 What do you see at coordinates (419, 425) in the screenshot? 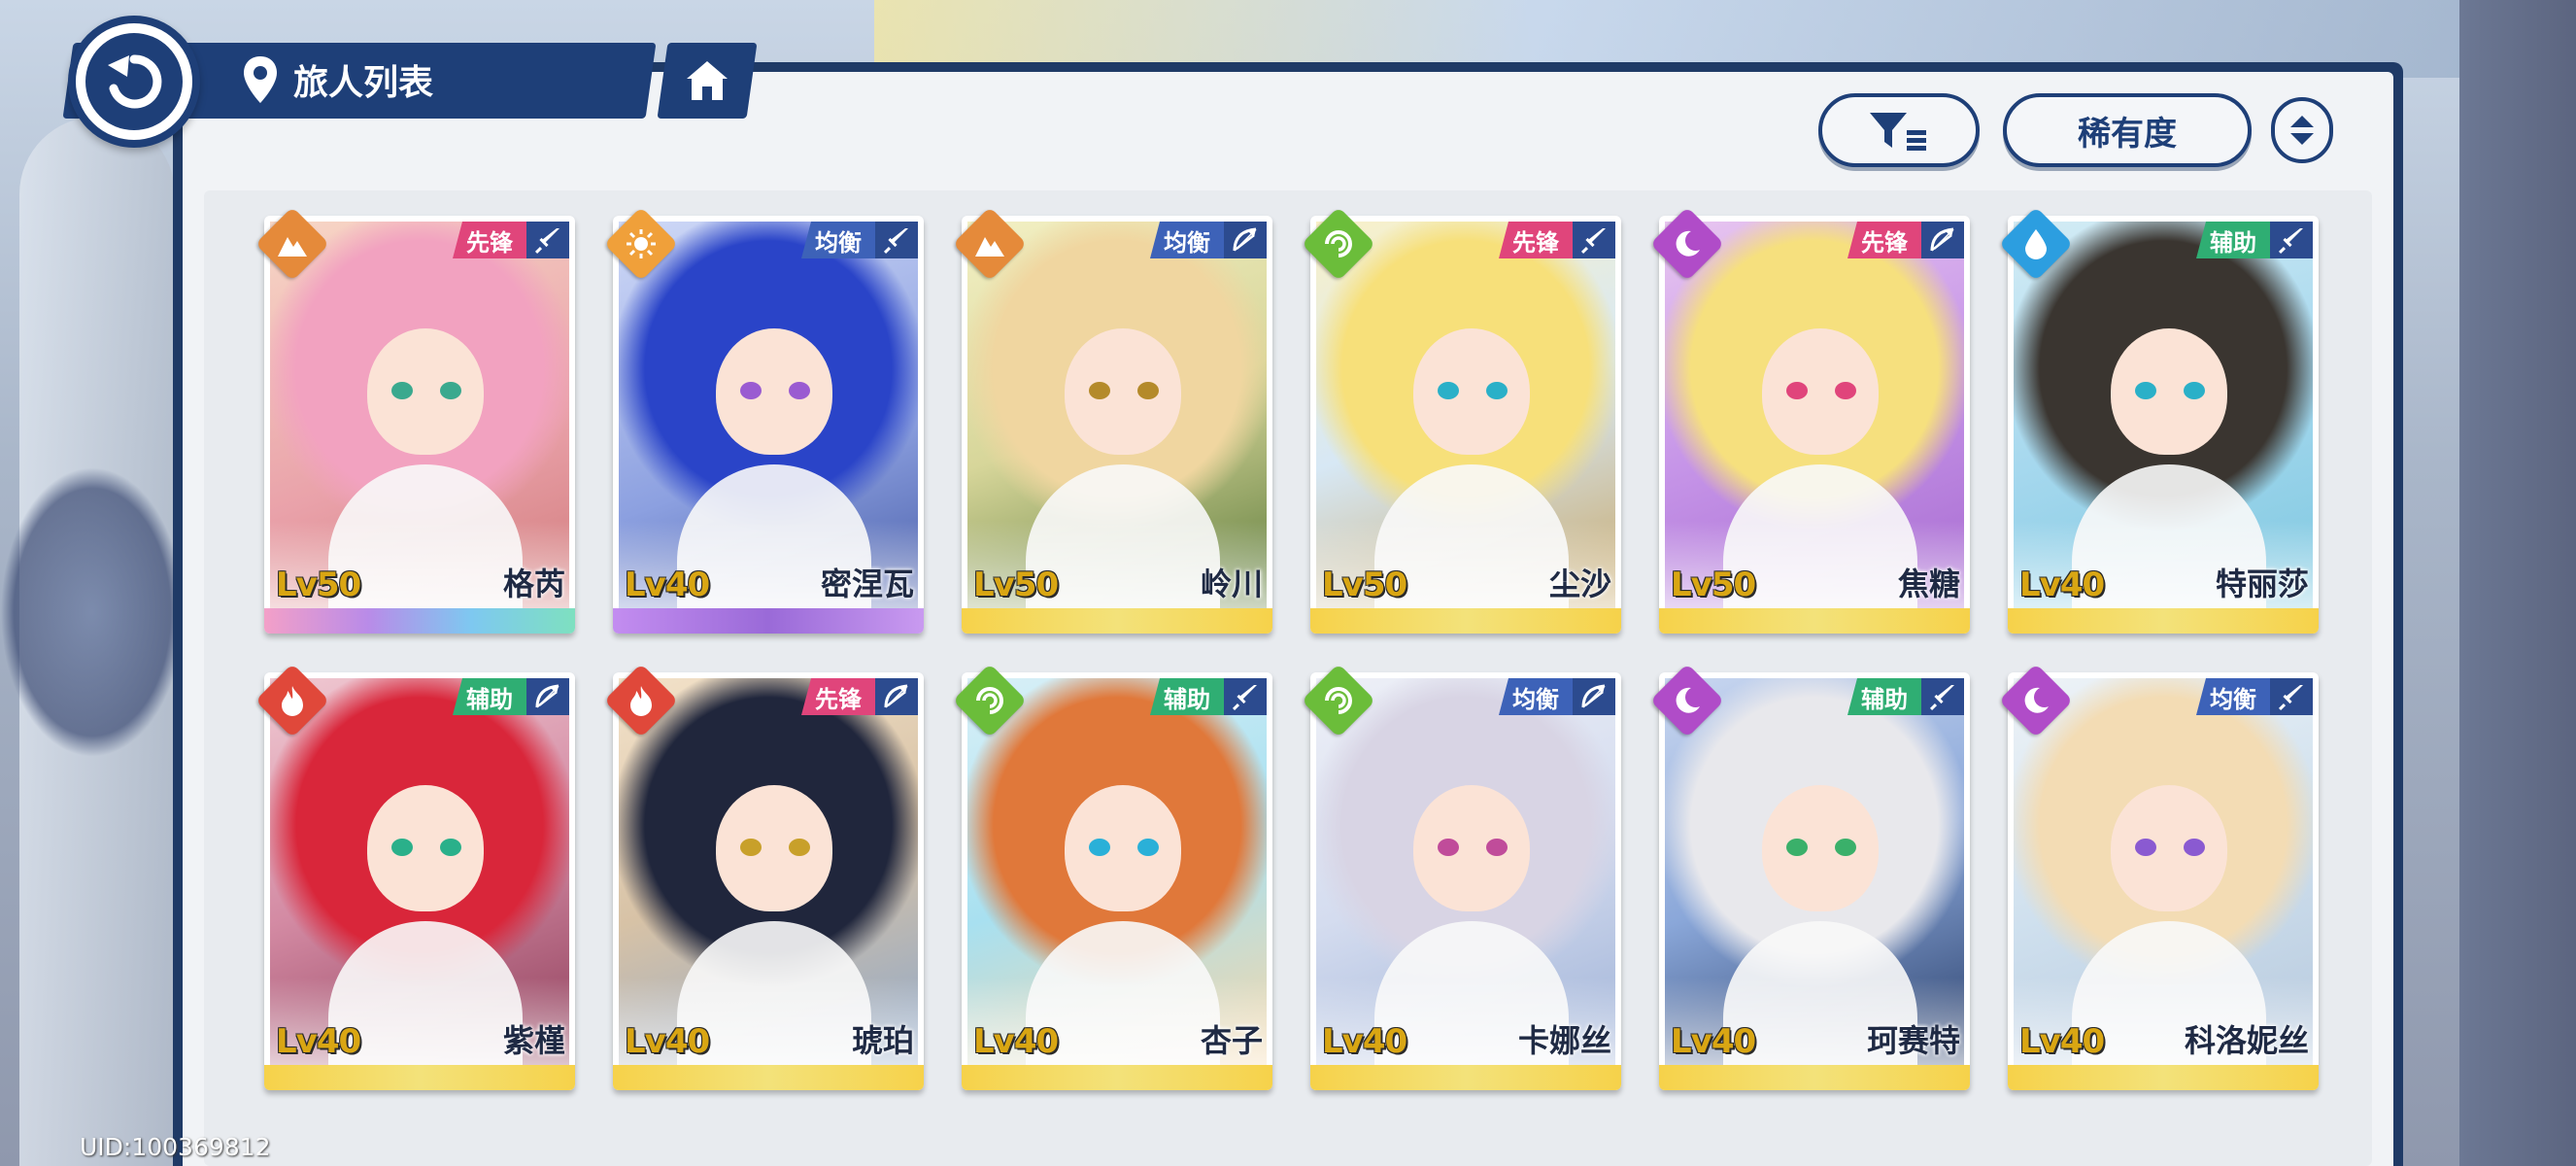
I see `character-card: 先锋 Lv50 格芮` at bounding box center [419, 425].